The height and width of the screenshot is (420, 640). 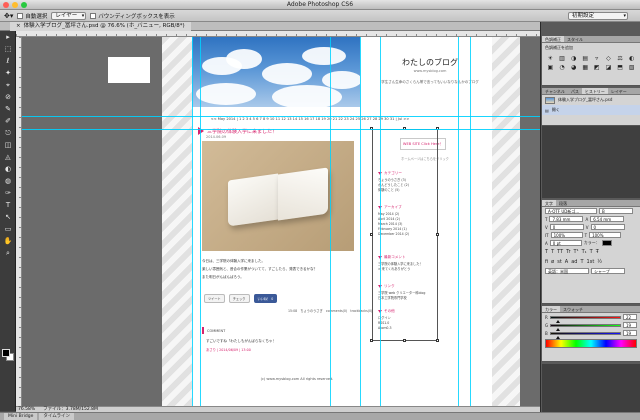 I want to click on tracking-field: 0, so click(x=607, y=227).